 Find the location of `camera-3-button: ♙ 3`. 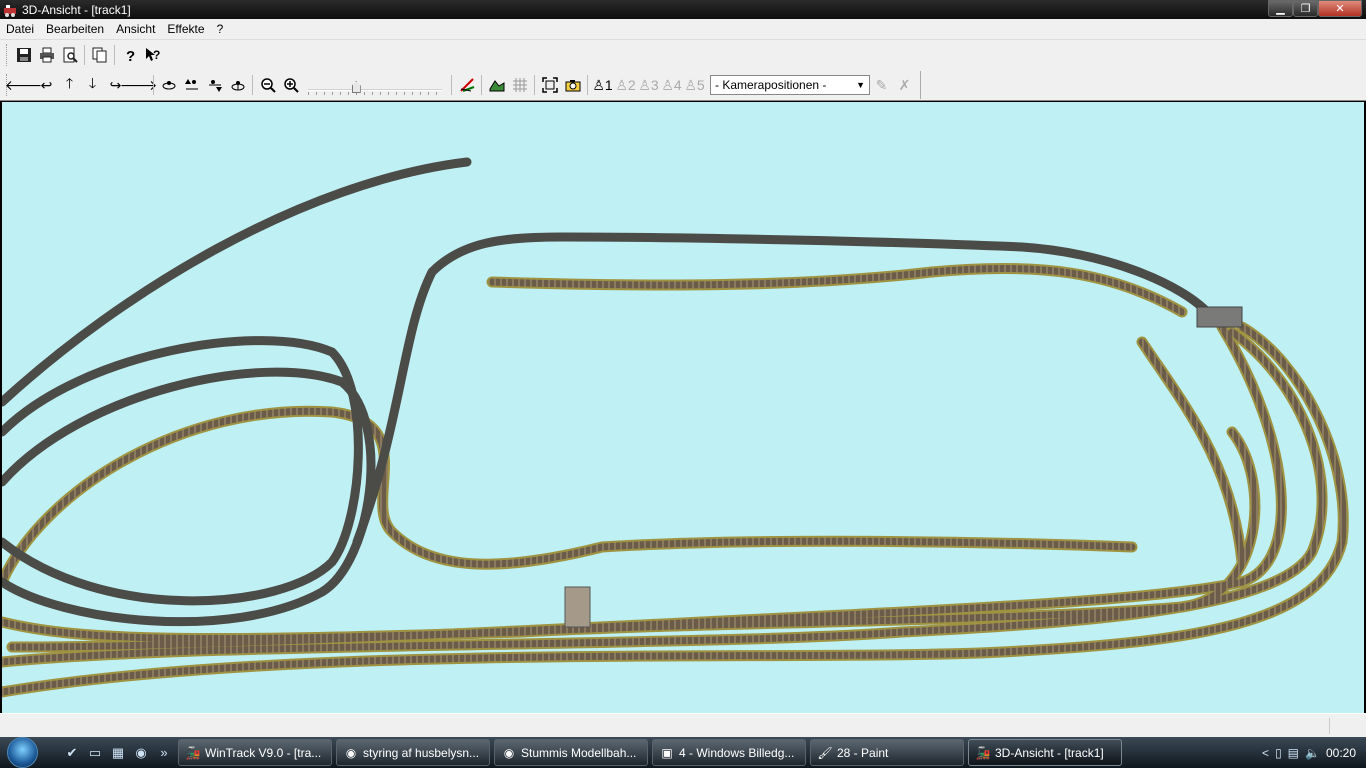

camera-3-button: ♙ 3 is located at coordinates (648, 85).